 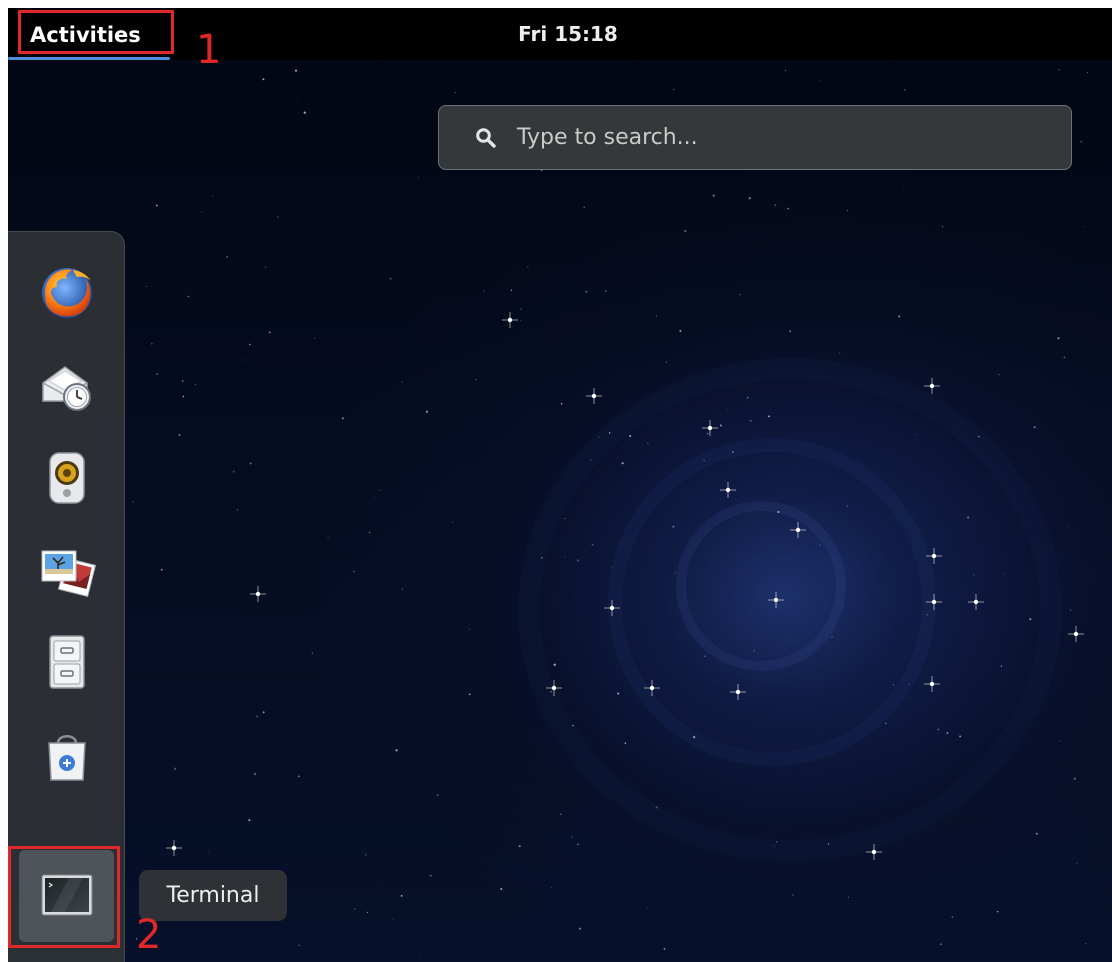 I want to click on top-bar: Activities Fri 15:18, so click(x=560, y=34).